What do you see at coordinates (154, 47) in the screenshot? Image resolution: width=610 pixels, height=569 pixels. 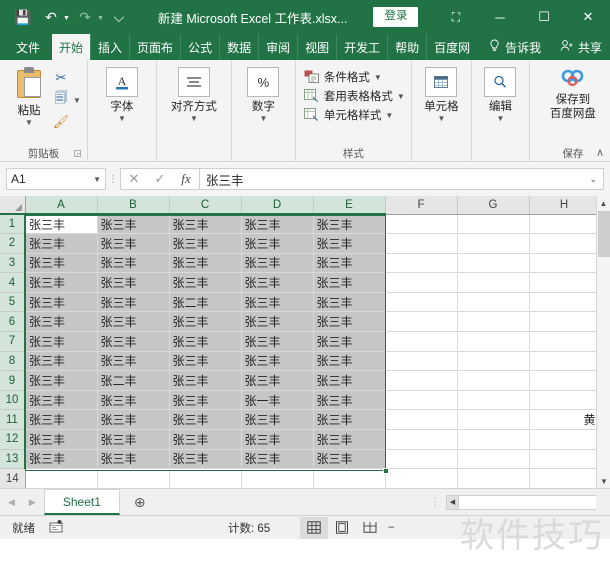 I see `tab-page-layout: 页面布` at bounding box center [154, 47].